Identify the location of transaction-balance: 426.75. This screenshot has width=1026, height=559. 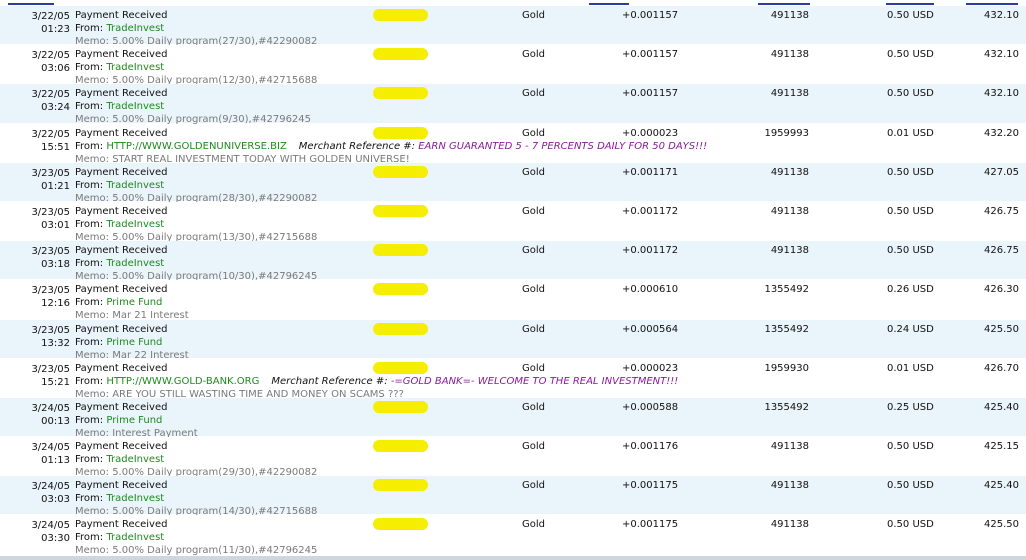
(1001, 211).